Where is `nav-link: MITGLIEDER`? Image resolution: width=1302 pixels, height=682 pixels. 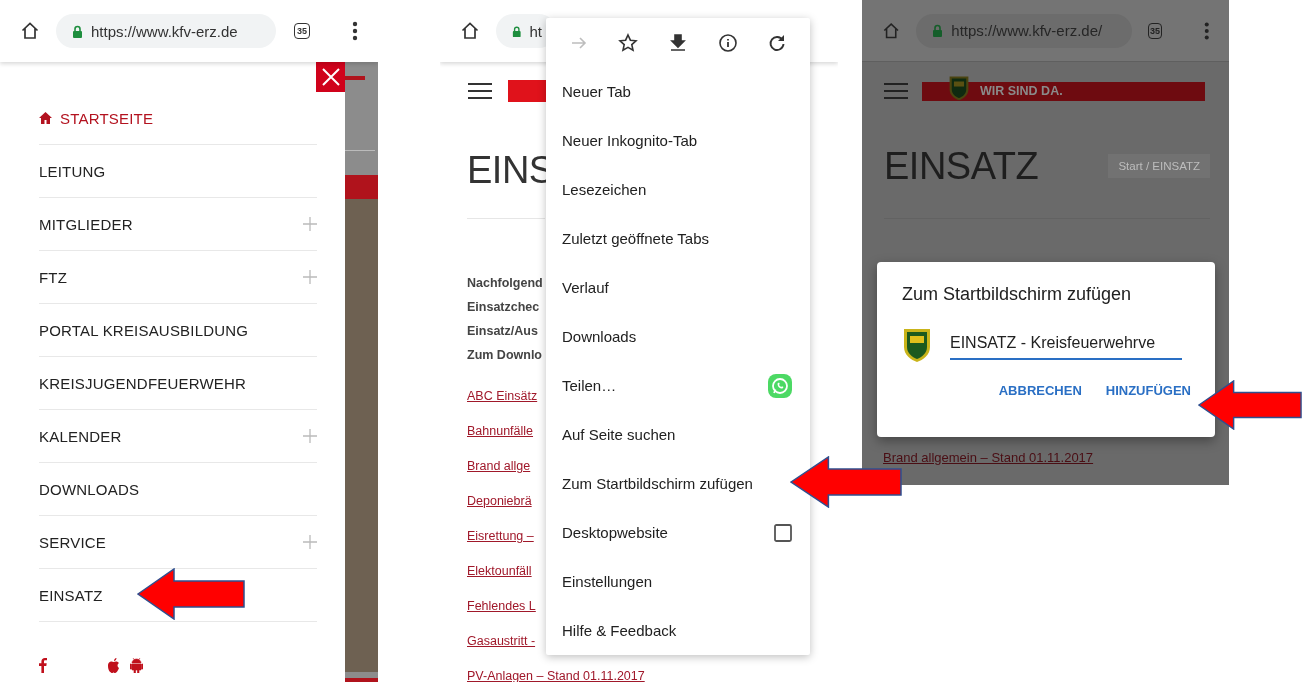
nav-link: MITGLIEDER is located at coordinates (86, 224).